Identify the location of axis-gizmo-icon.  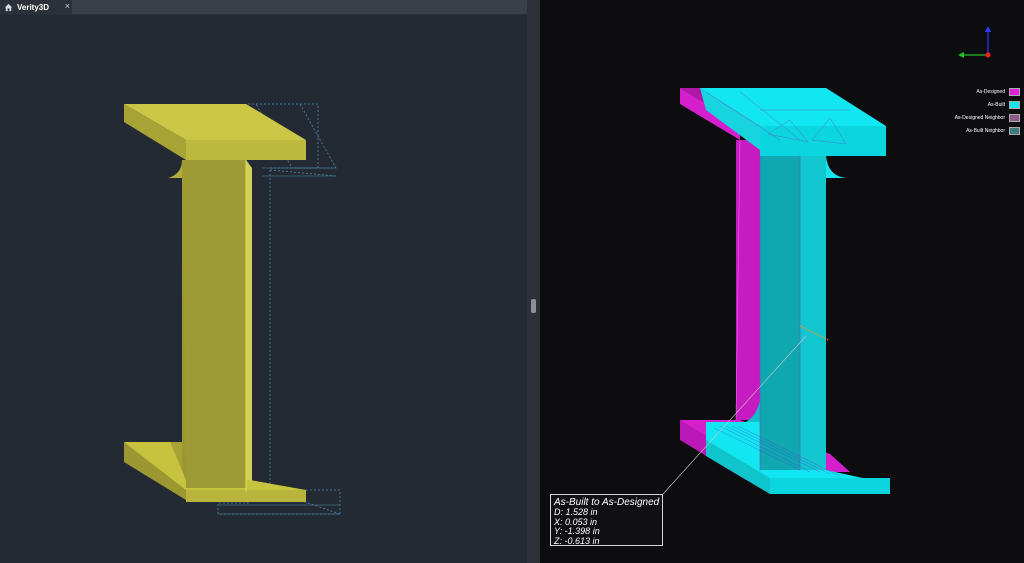
(974, 42).